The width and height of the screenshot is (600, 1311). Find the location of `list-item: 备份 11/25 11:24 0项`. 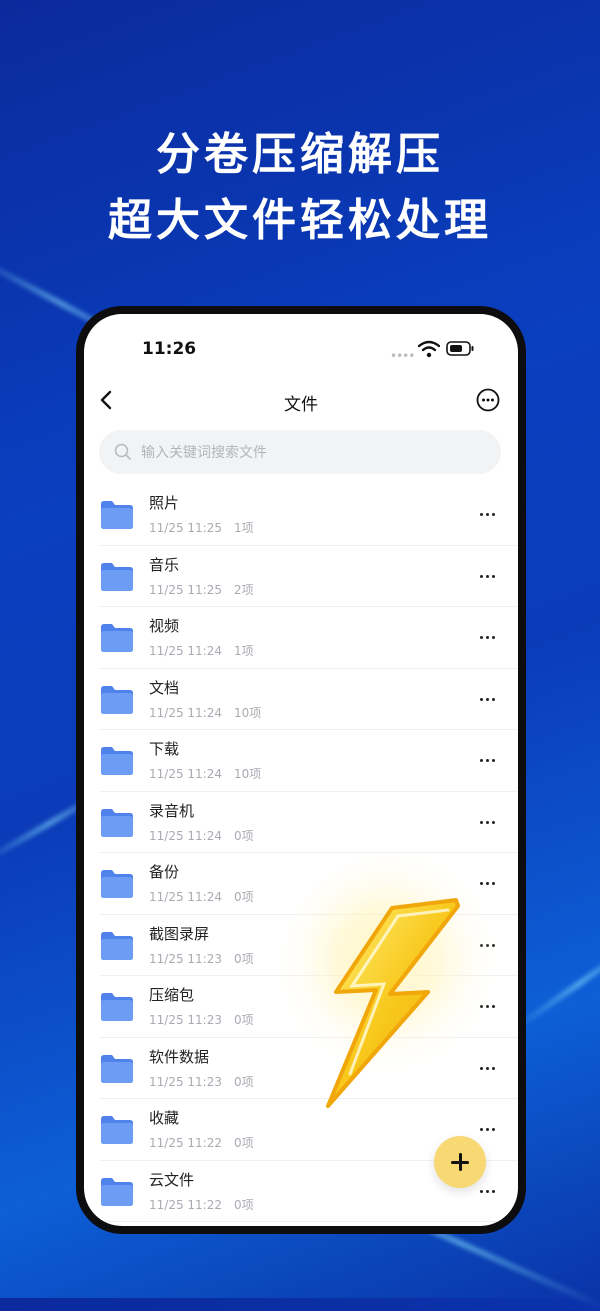

list-item: 备份 11/25 11:24 0项 is located at coordinates (308, 884).